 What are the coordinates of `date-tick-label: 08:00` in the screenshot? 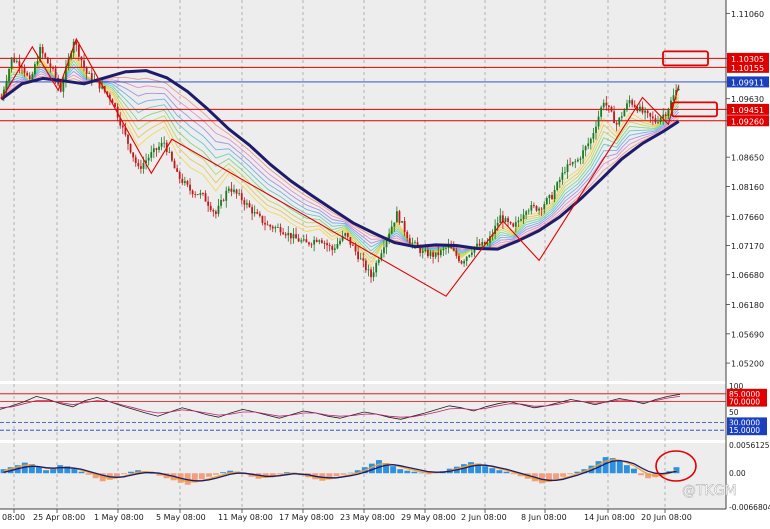 It's located at (13, 517).